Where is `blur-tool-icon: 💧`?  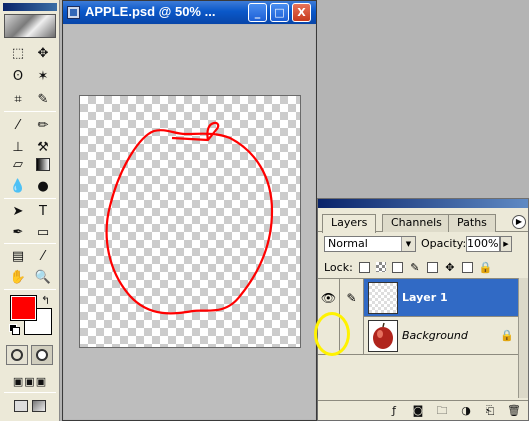
blur-tool-icon: 💧 is located at coordinates (18, 186).